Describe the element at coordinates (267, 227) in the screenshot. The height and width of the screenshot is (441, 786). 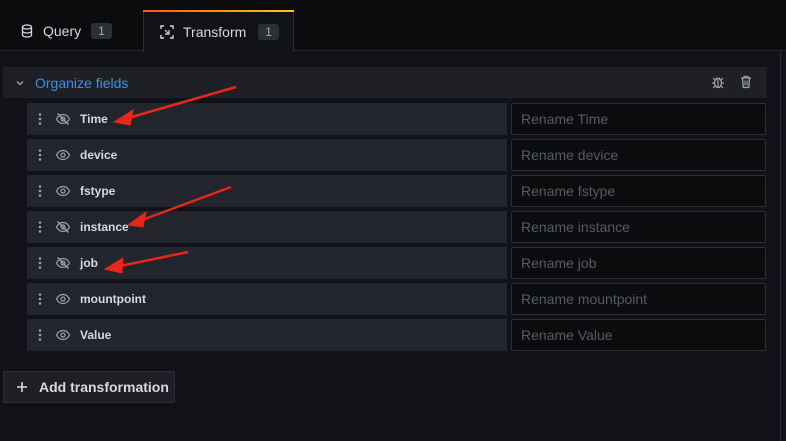
I see `field-item: instance` at that location.